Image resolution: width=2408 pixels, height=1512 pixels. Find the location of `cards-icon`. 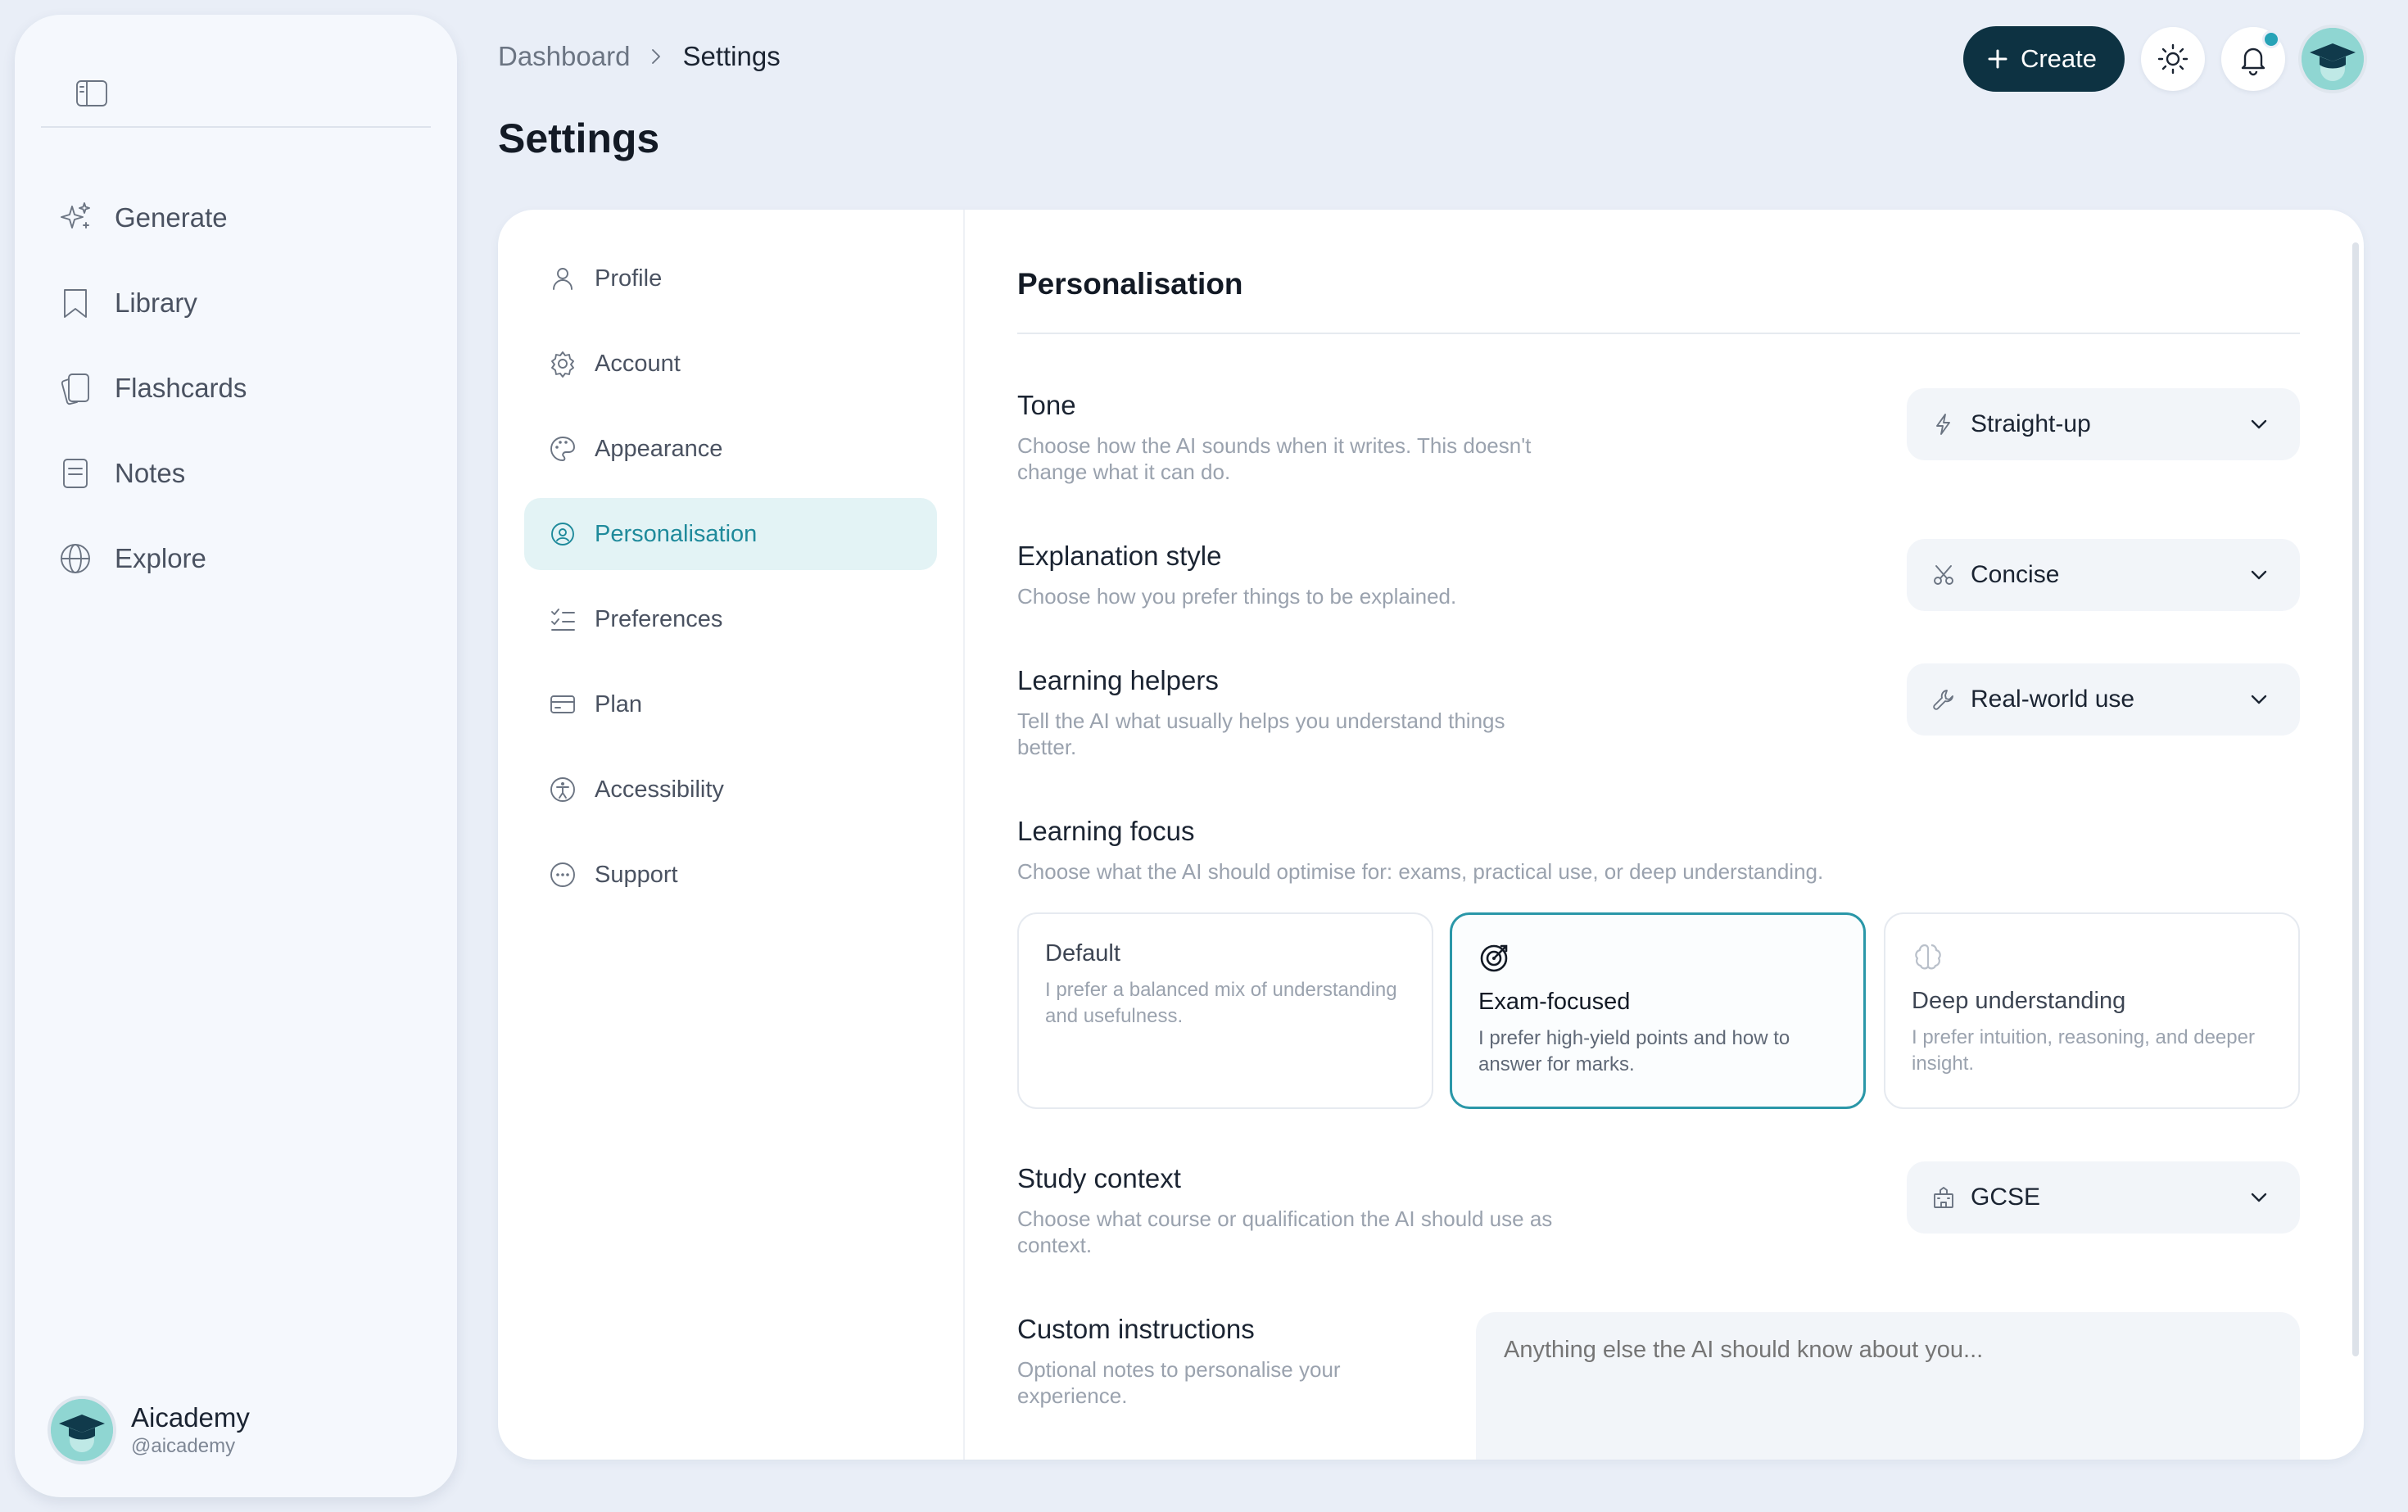

cards-icon is located at coordinates (75, 388).